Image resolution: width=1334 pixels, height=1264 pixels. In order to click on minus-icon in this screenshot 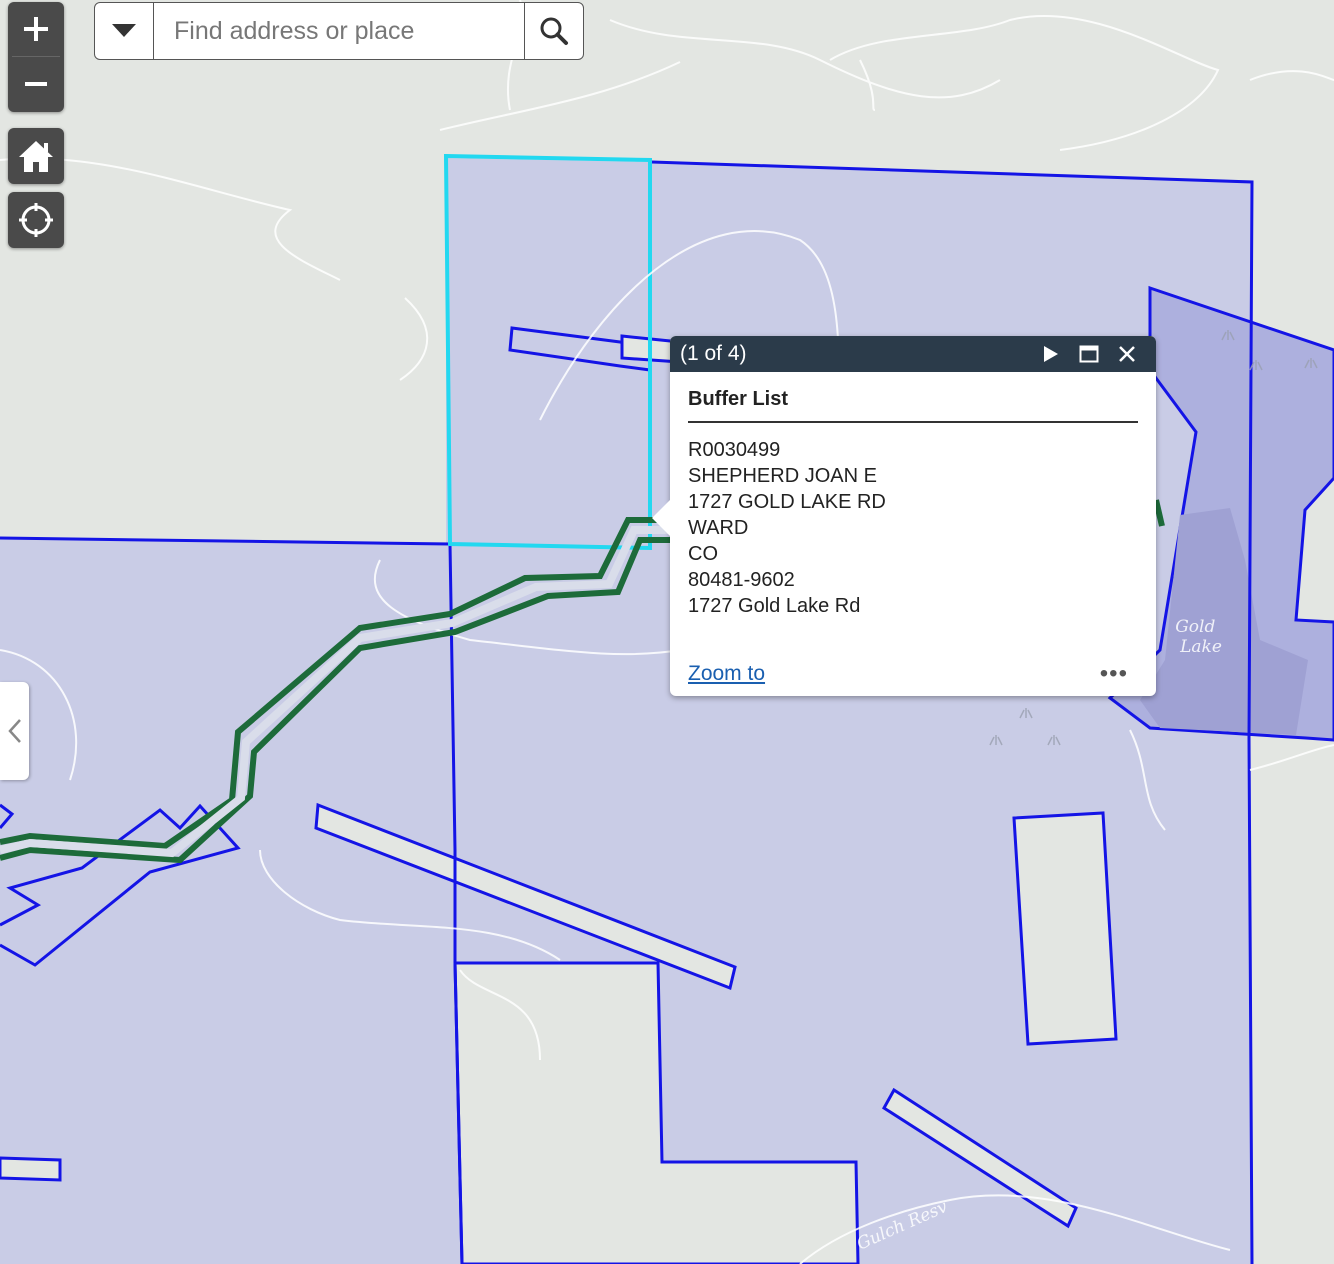, I will do `click(36, 84)`.